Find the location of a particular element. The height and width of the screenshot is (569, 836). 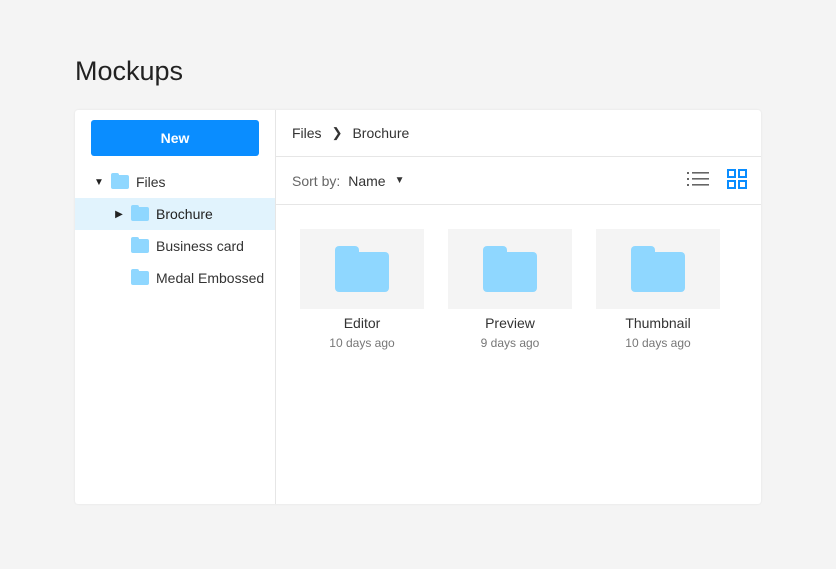

tree-item-label: Business card is located at coordinates (200, 246).